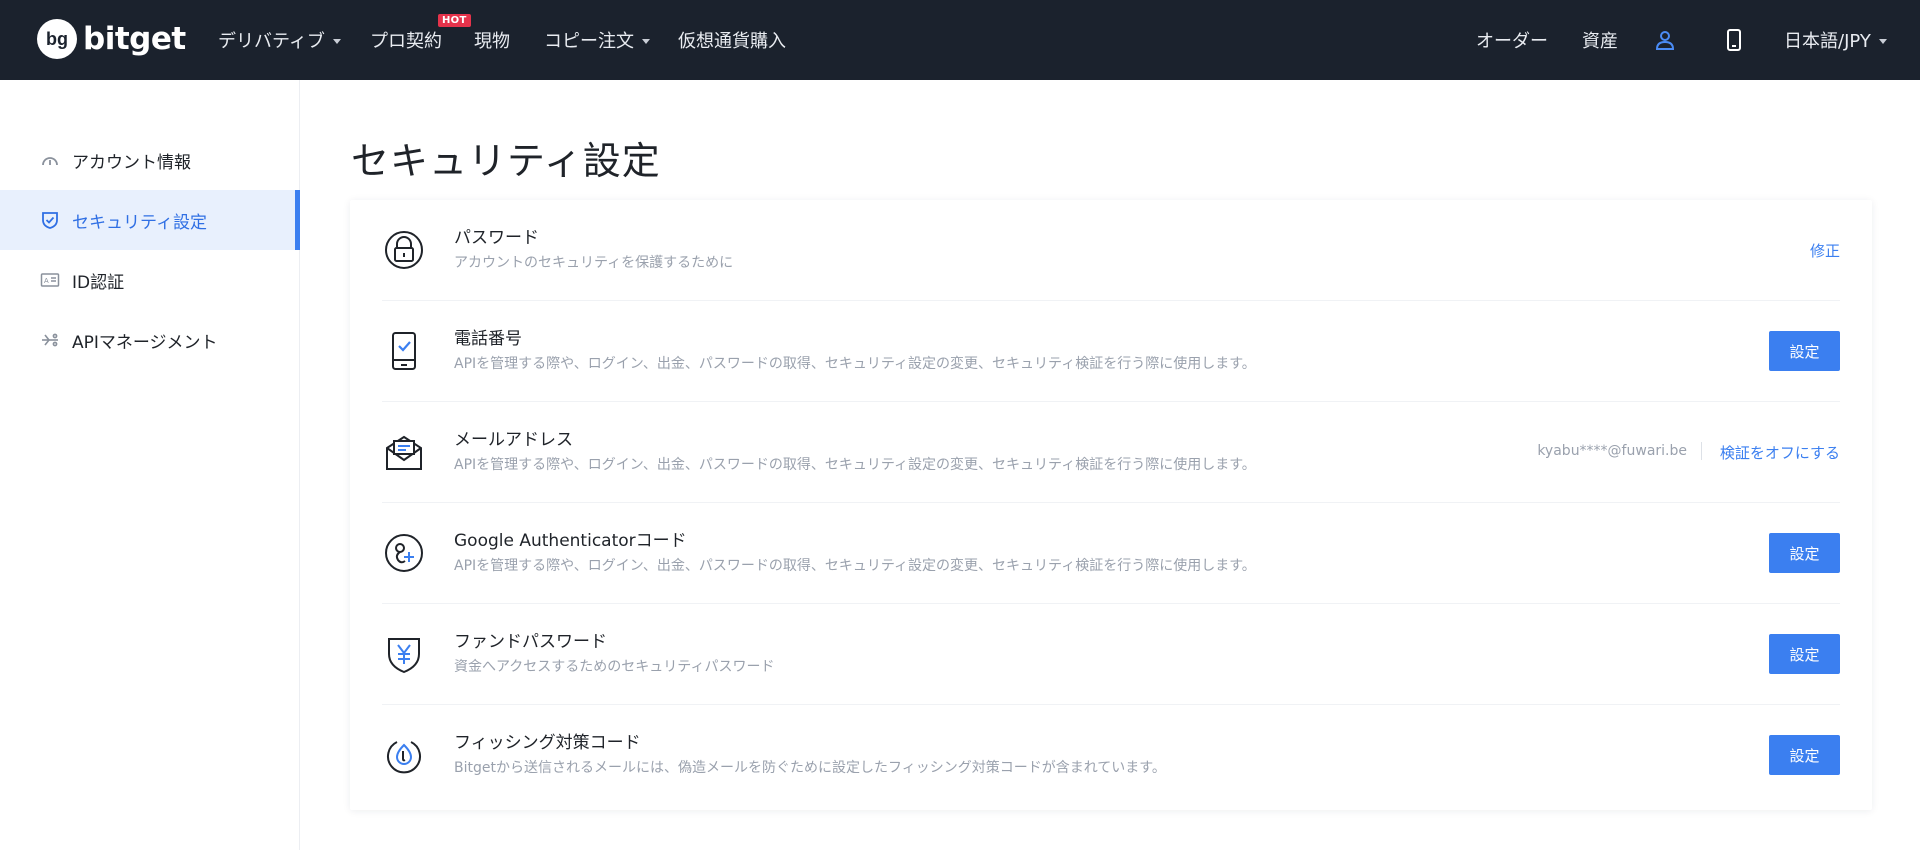 The width and height of the screenshot is (1920, 850). What do you see at coordinates (404, 250) in the screenshot?
I see `lock-icon` at bounding box center [404, 250].